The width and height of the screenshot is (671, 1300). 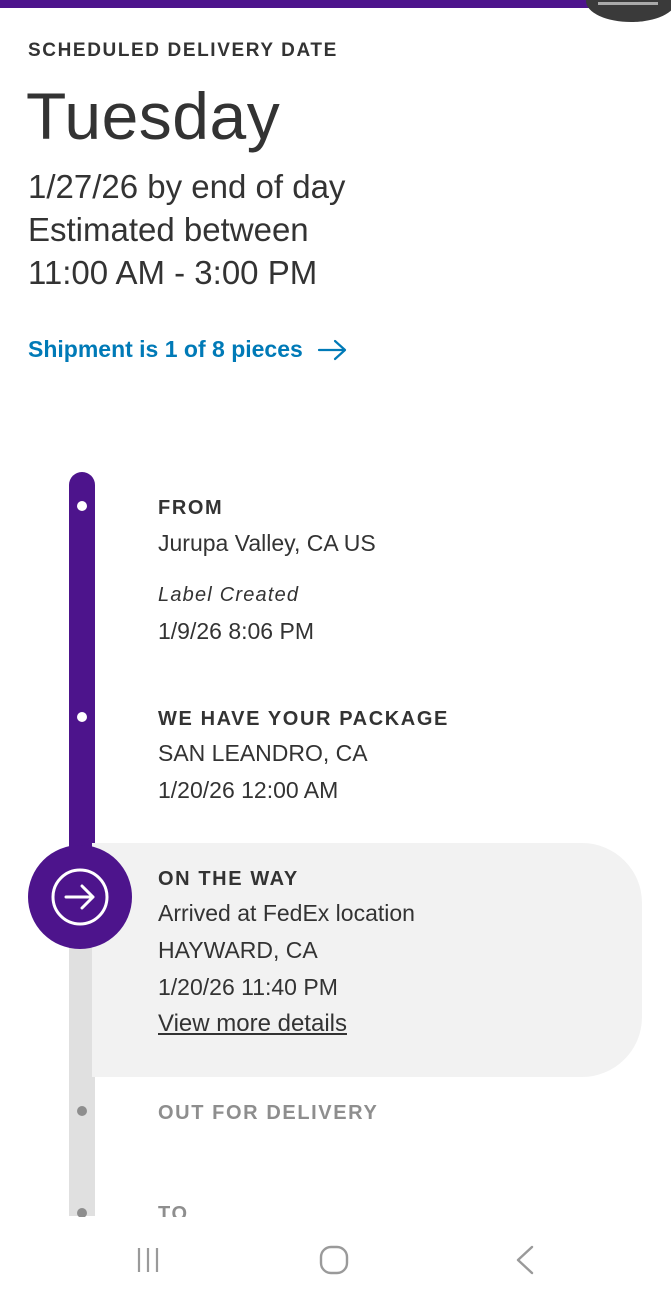 I want to click on from-timestamp: 1/9/26 8:06 PM, so click(x=236, y=631).